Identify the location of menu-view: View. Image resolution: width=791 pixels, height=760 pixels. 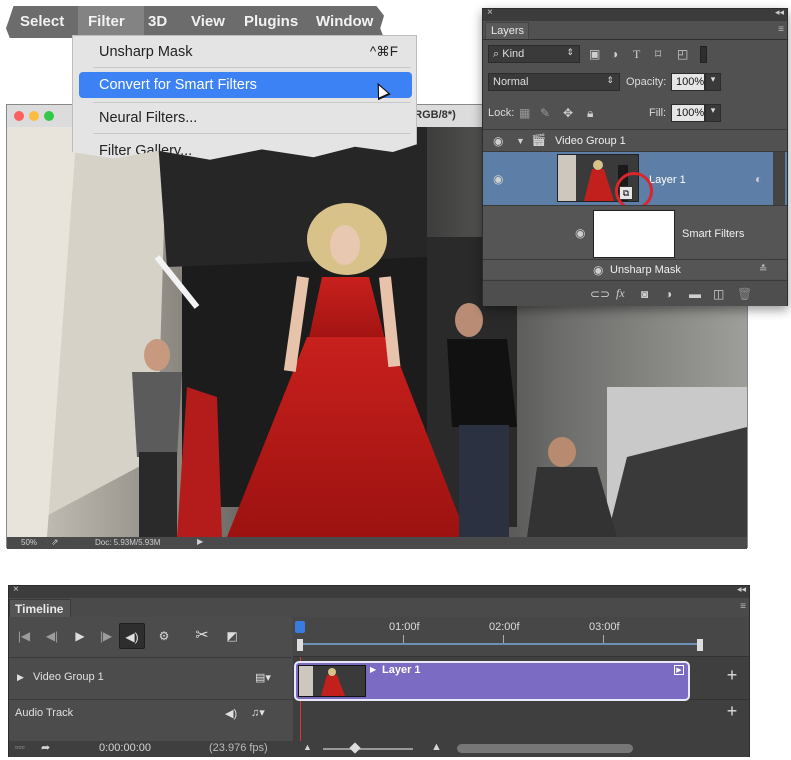
(208, 21).